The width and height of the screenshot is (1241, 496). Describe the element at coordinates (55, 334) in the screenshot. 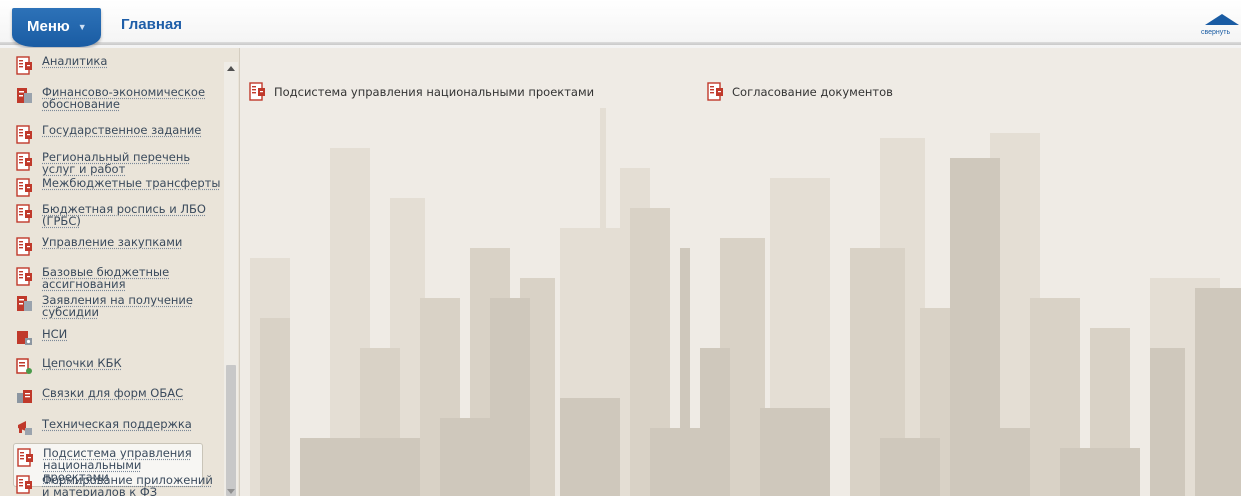

I see `sidebar-item-label: НСИ` at that location.